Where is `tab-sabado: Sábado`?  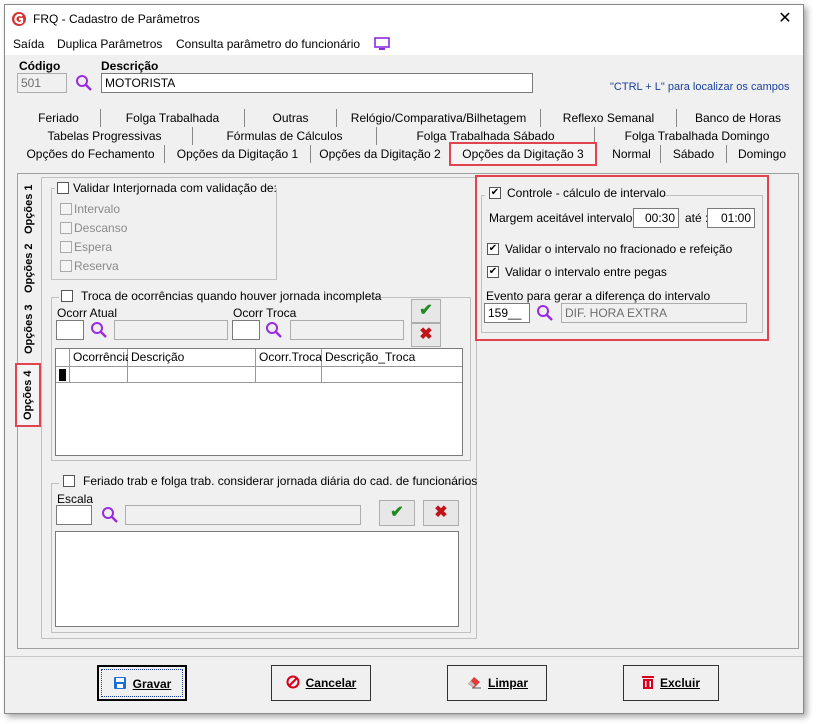
tab-sabado: Sábado is located at coordinates (694, 154).